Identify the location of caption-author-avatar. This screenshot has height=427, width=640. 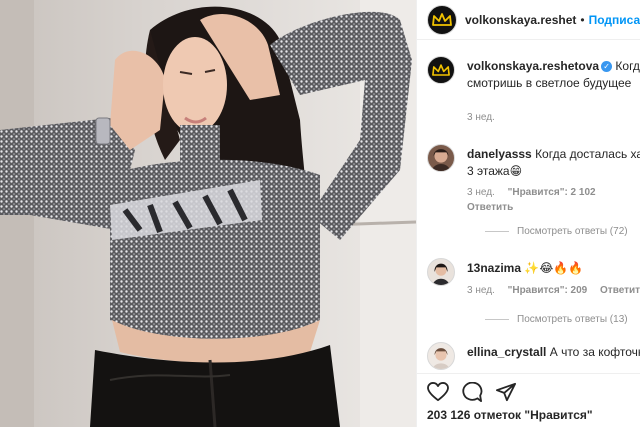
(441, 70).